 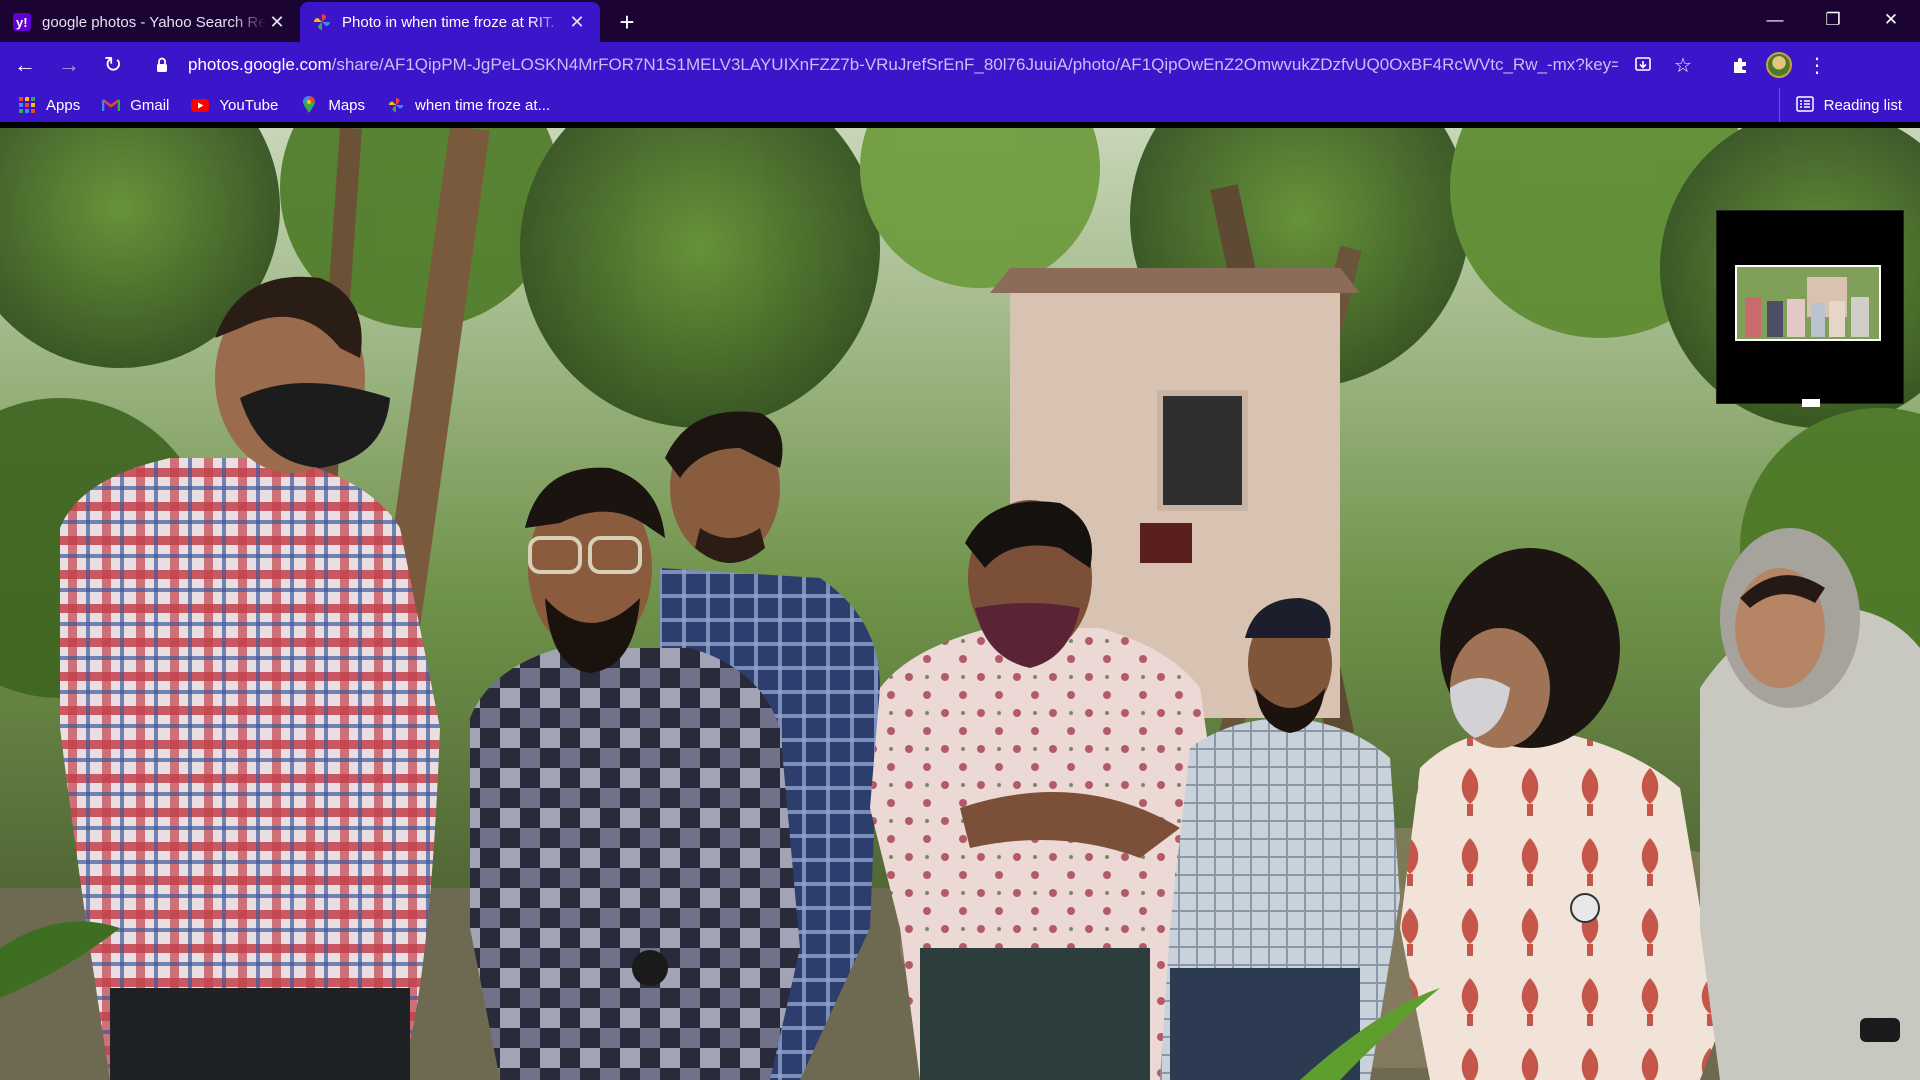 What do you see at coordinates (309, 105) in the screenshot?
I see `maps-icon` at bounding box center [309, 105].